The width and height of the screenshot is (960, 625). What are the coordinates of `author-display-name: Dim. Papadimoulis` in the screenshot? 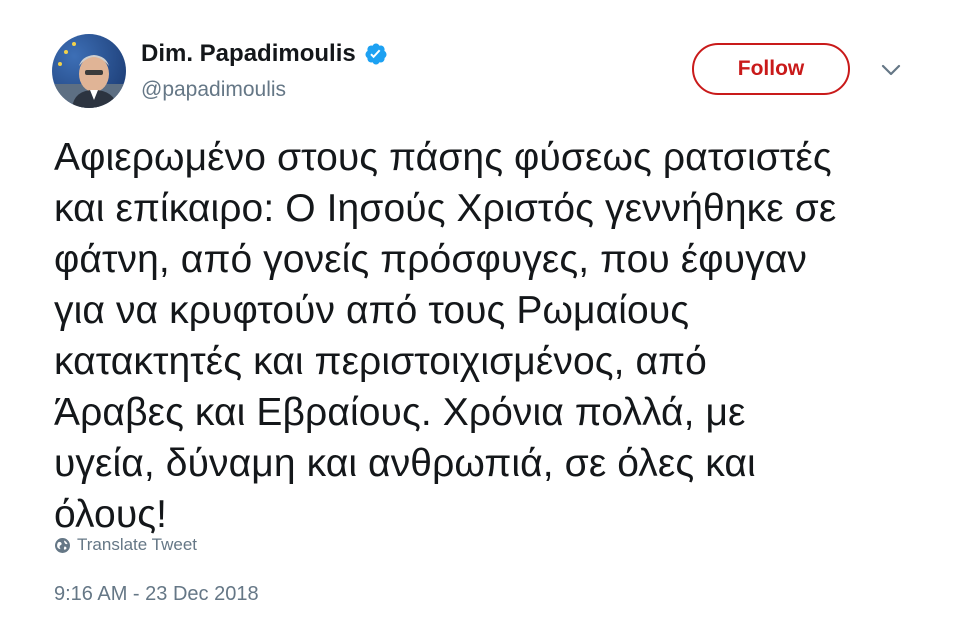 It's located at (248, 54).